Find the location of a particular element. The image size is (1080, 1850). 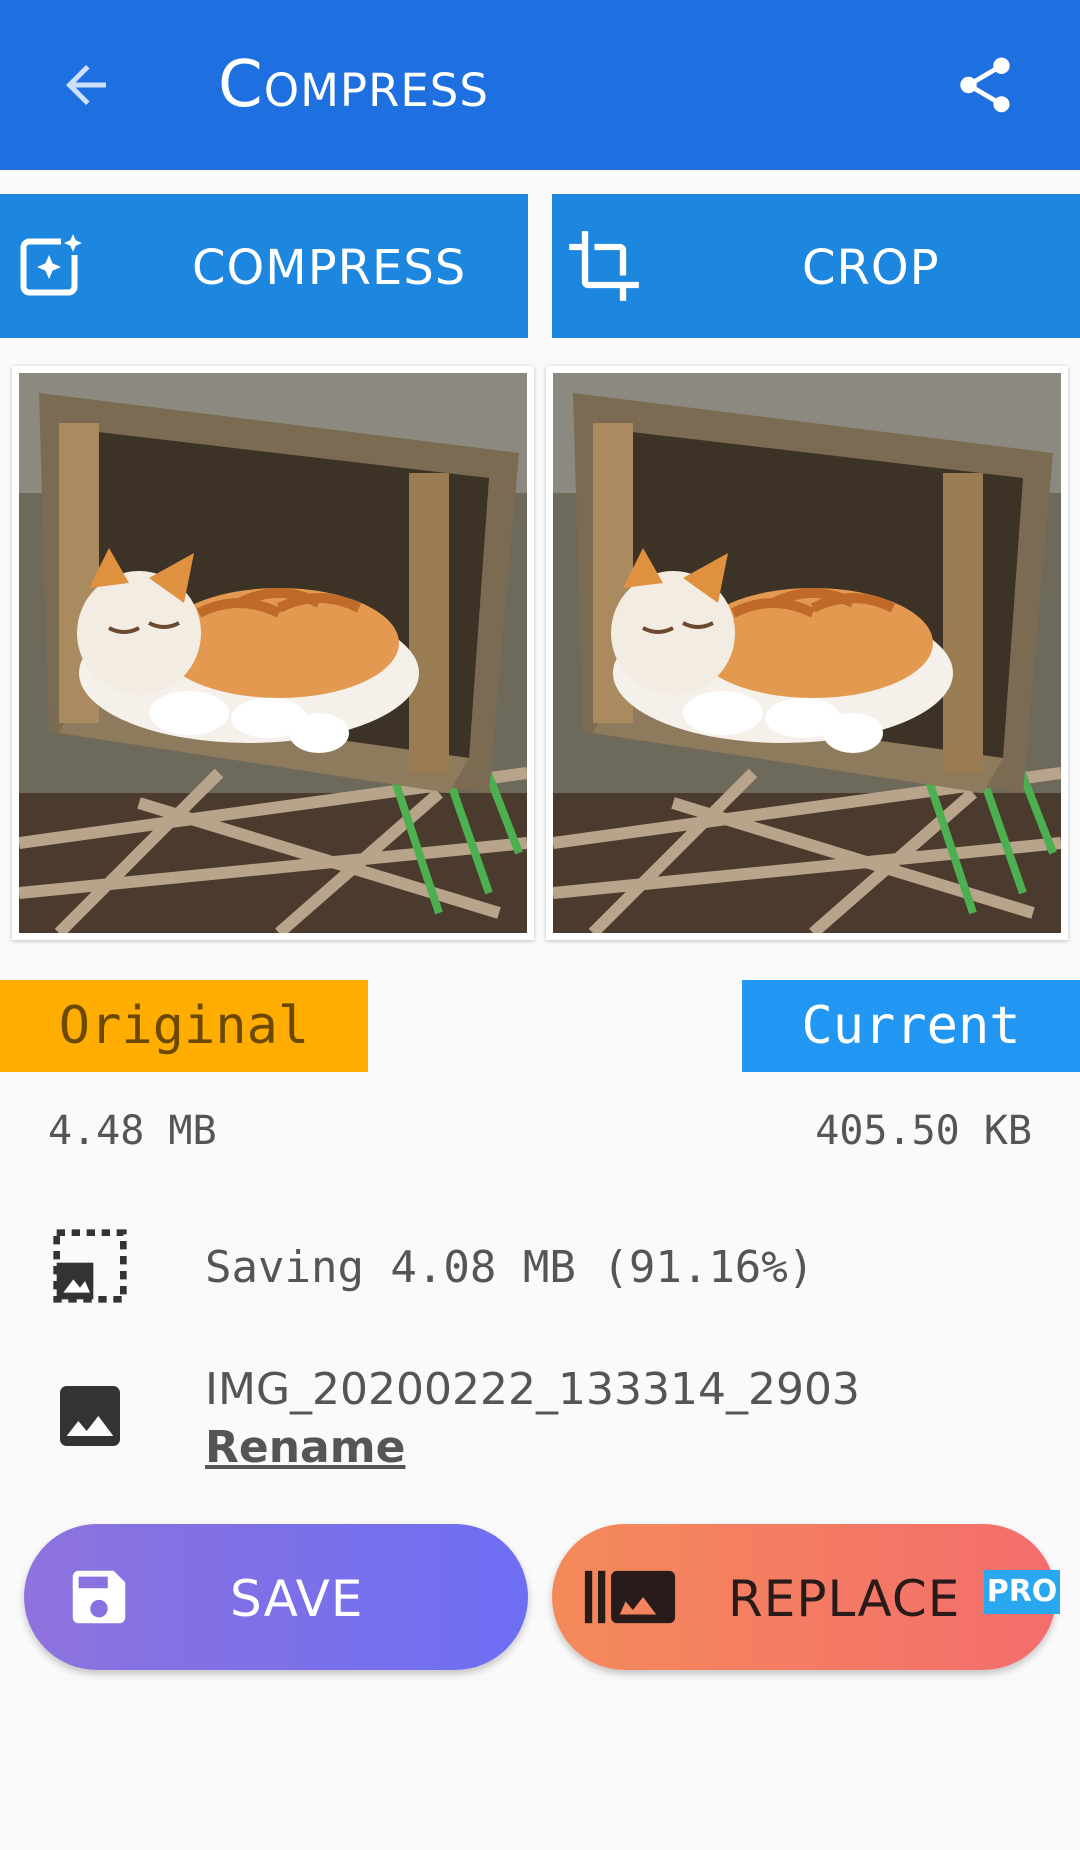

save-label: SAVE is located at coordinates (297, 1599).